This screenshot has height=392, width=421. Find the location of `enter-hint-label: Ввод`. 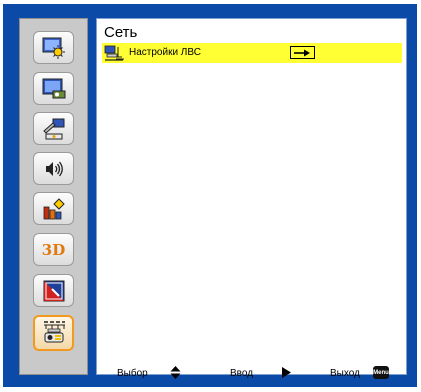

enter-hint-label: Ввод is located at coordinates (242, 373).